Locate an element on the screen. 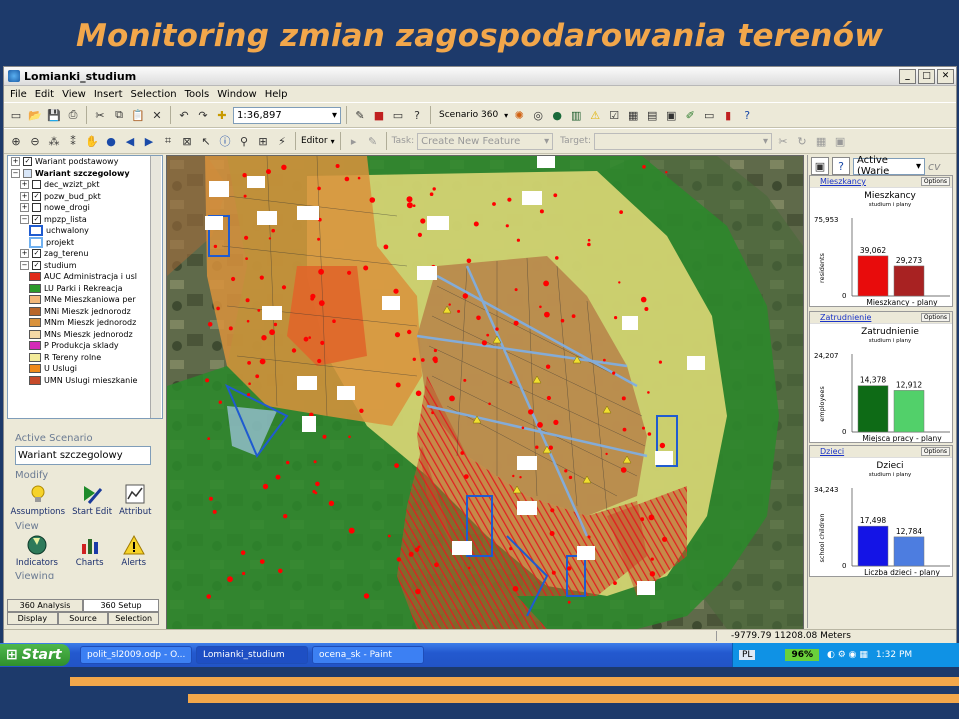  toc-layer: − ✓ studium is located at coordinates (85, 266).